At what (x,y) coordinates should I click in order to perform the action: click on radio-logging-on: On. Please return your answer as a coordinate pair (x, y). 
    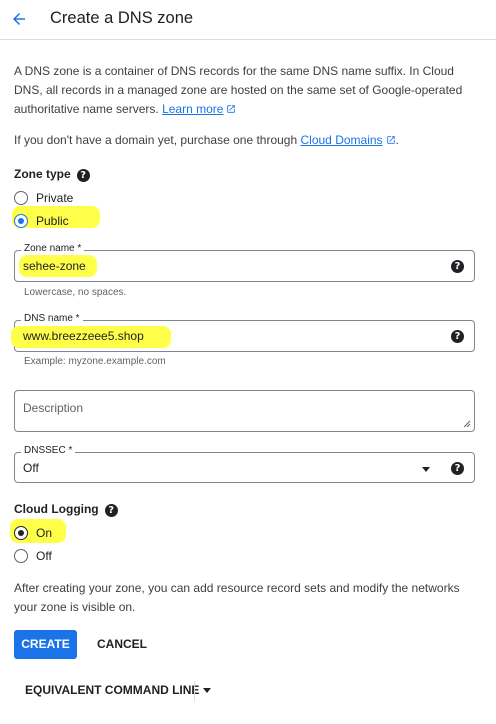
    Looking at the image, I should click on (33, 533).